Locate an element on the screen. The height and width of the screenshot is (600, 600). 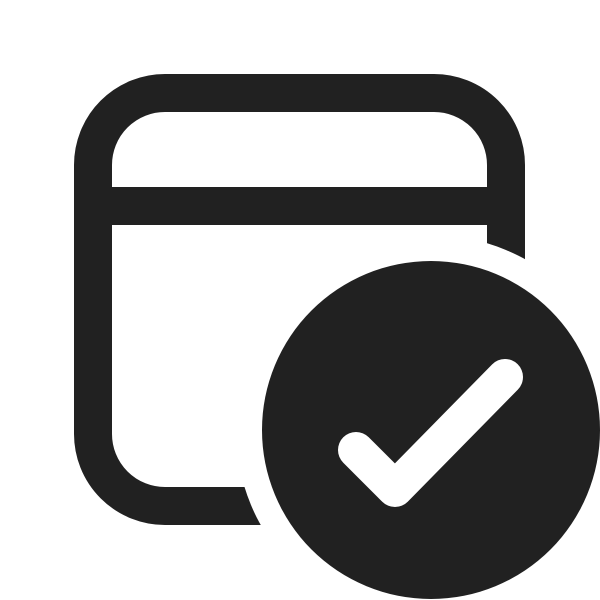
calendar-header-bar is located at coordinates (299, 206).